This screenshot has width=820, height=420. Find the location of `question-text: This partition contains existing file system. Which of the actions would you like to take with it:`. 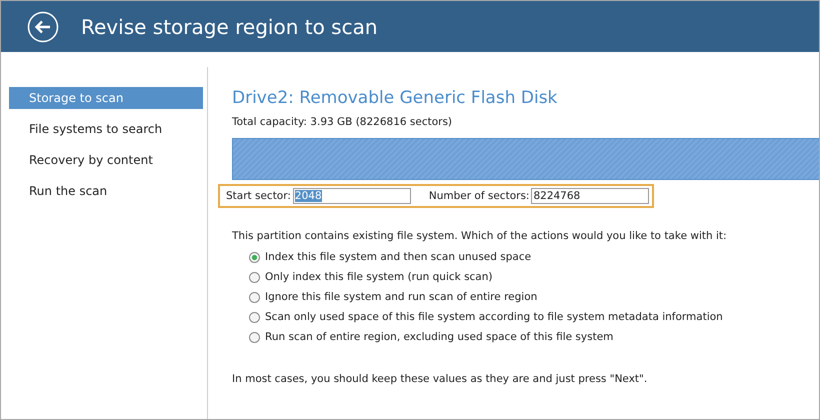

question-text: This partition contains existing file system. Which of the actions would you like to take with it: is located at coordinates (480, 236).